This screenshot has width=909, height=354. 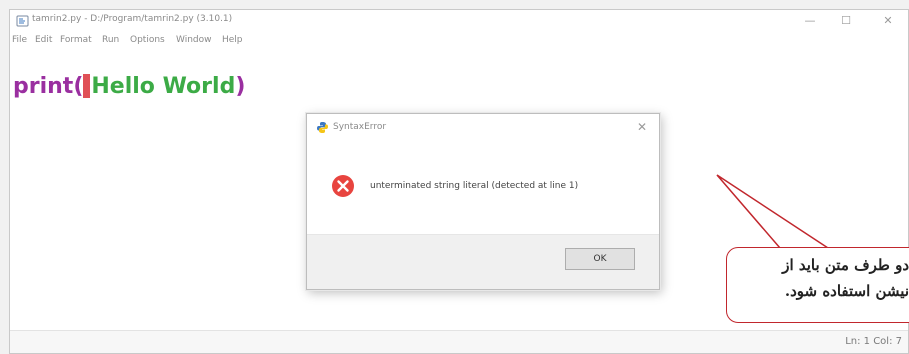 What do you see at coordinates (78, 86) in the screenshot?
I see `code-open-paren: (` at bounding box center [78, 86].